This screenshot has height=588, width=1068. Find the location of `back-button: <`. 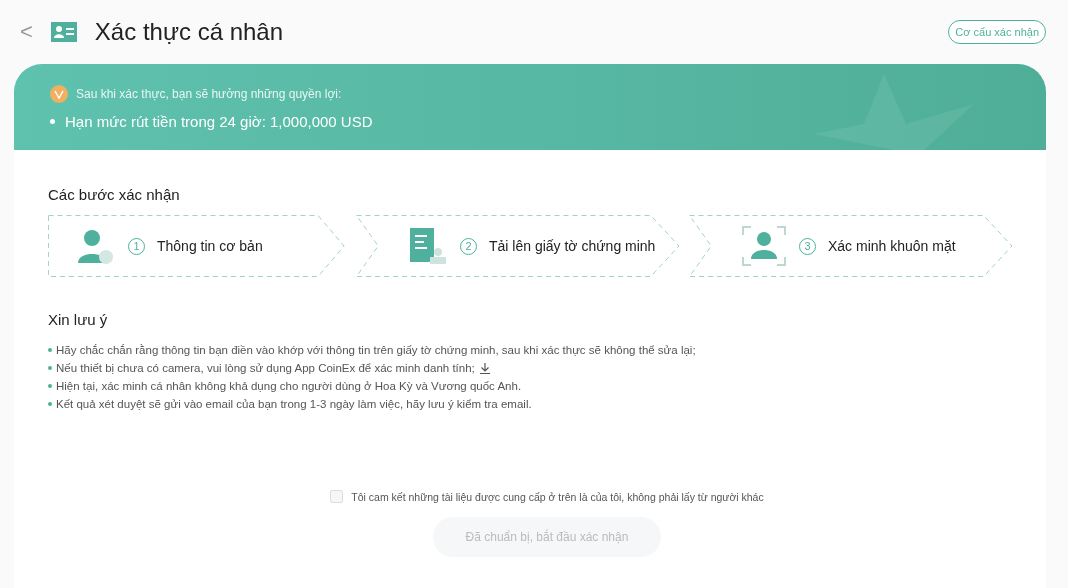

back-button: < is located at coordinates (26, 32).